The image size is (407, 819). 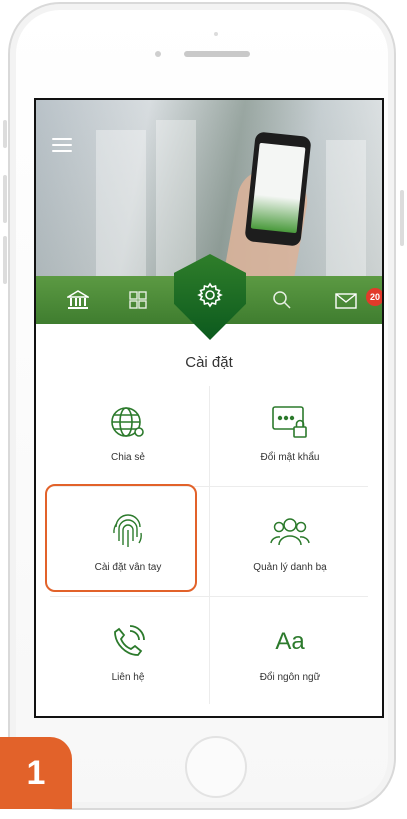 I want to click on mute-switch, so click(x=5, y=134).